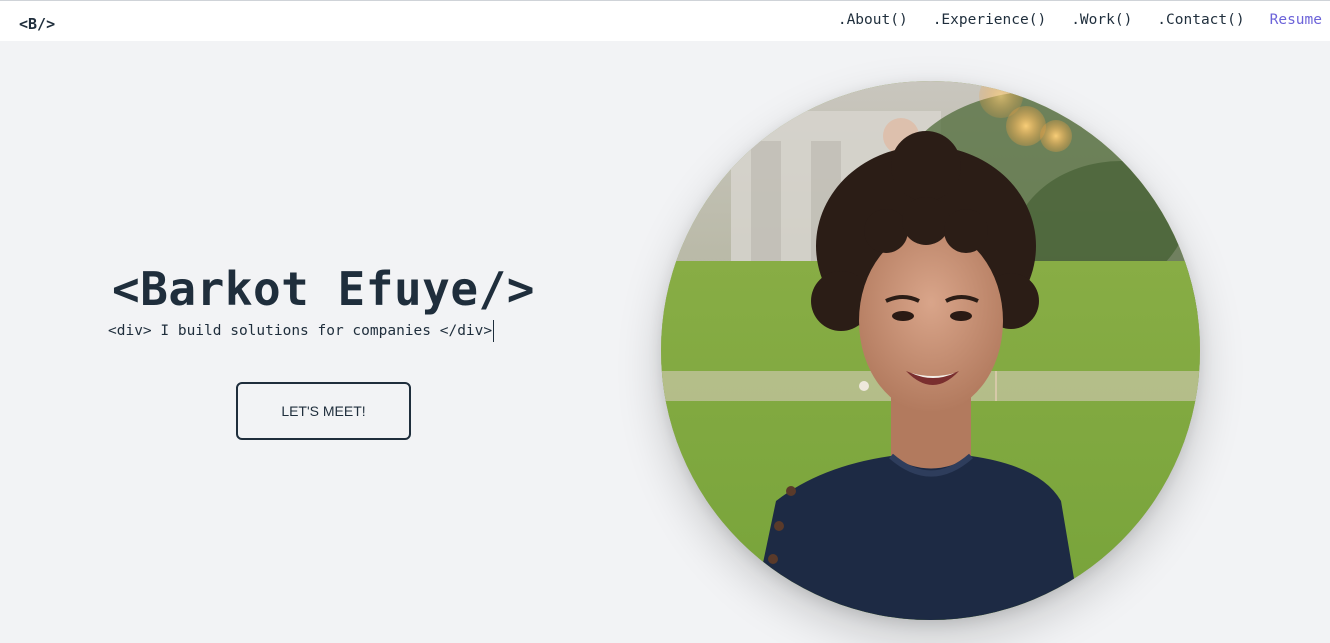 This screenshot has height=643, width=1330. Describe the element at coordinates (990, 20) in the screenshot. I see `nav-link-experience: .Experience()` at that location.